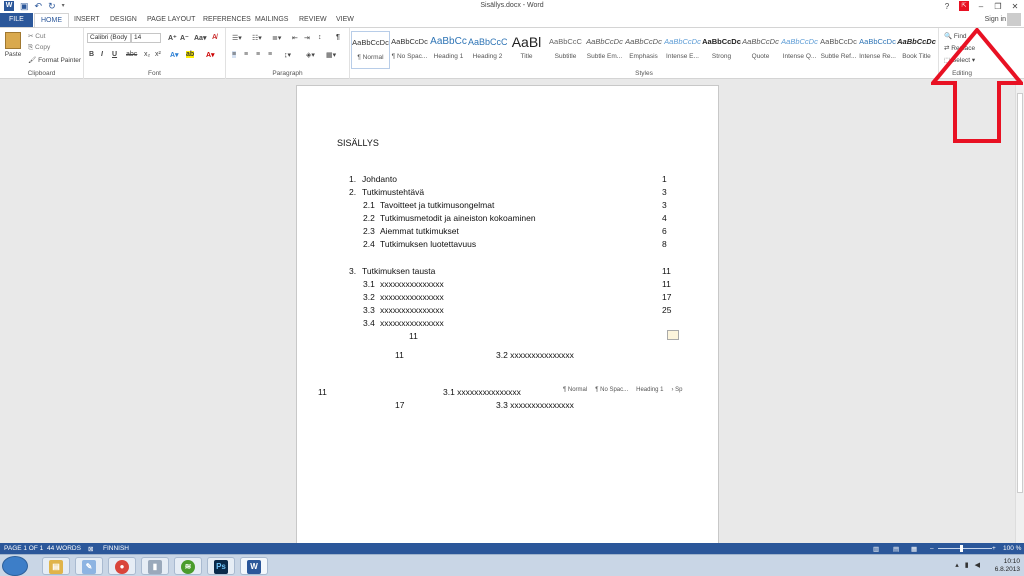 Image resolution: width=1024 pixels, height=576 pixels. I want to click on help-icon: ?, so click(947, 6).